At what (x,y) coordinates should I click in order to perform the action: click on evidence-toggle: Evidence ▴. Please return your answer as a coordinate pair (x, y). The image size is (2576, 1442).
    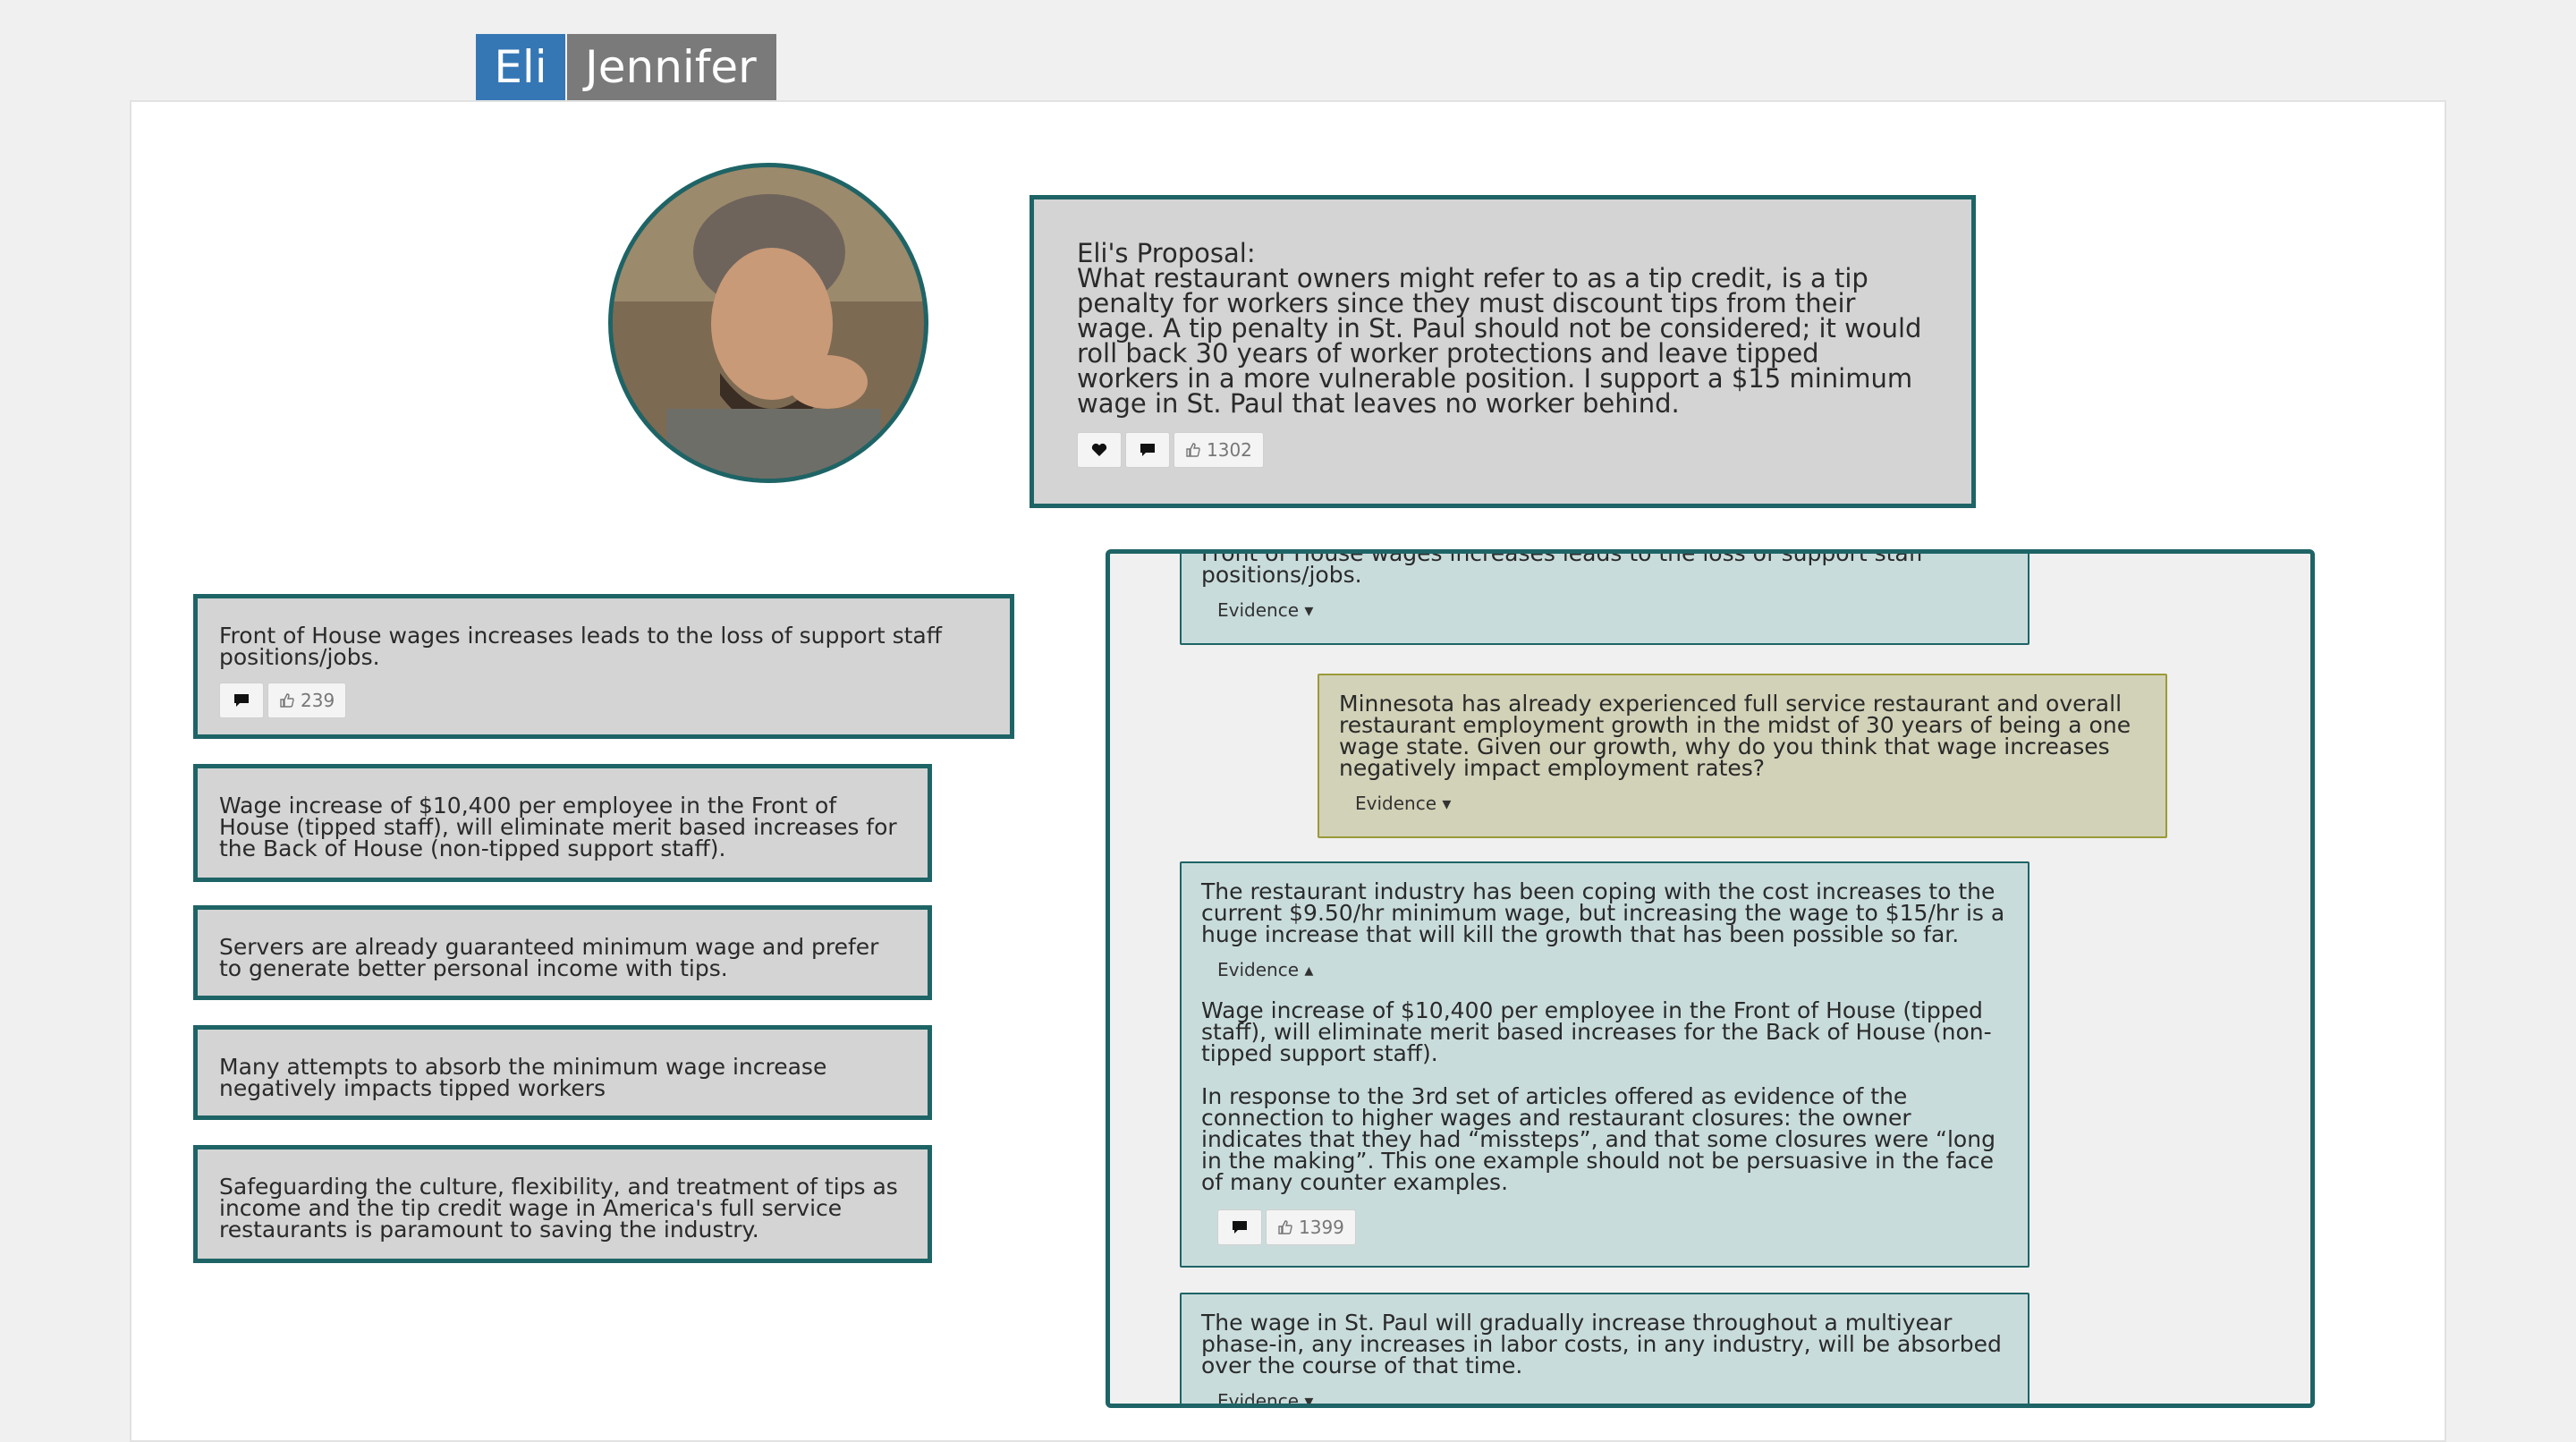
    Looking at the image, I should click on (1265, 969).